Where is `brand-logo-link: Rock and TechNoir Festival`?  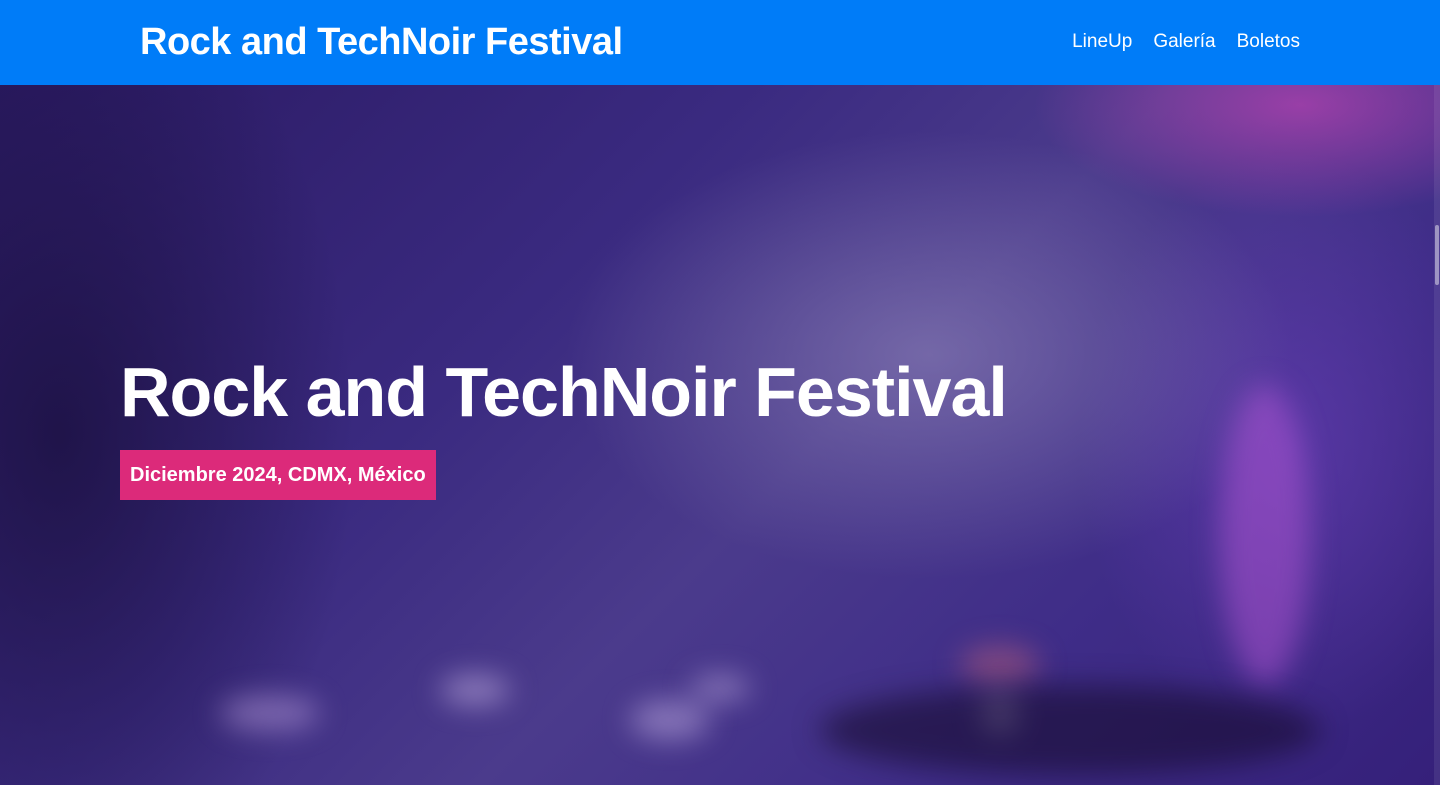 brand-logo-link: Rock and TechNoir Festival is located at coordinates (381, 42).